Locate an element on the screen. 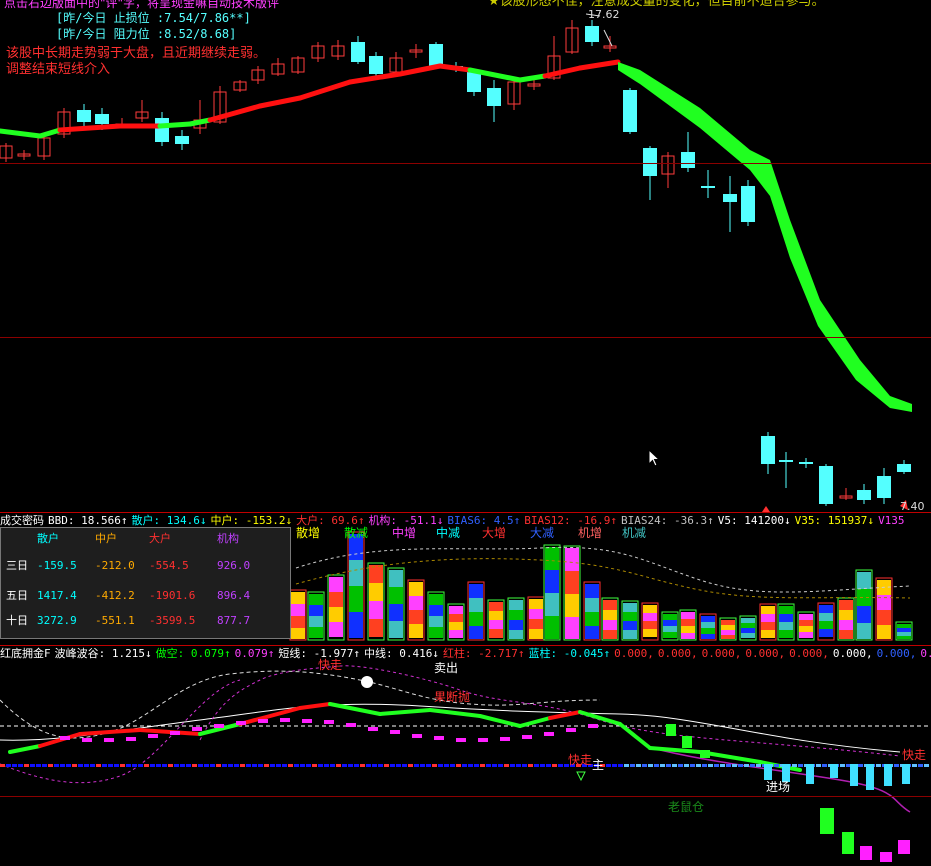 The image size is (931, 866). legend-item: 散减 is located at coordinates (356, 533).